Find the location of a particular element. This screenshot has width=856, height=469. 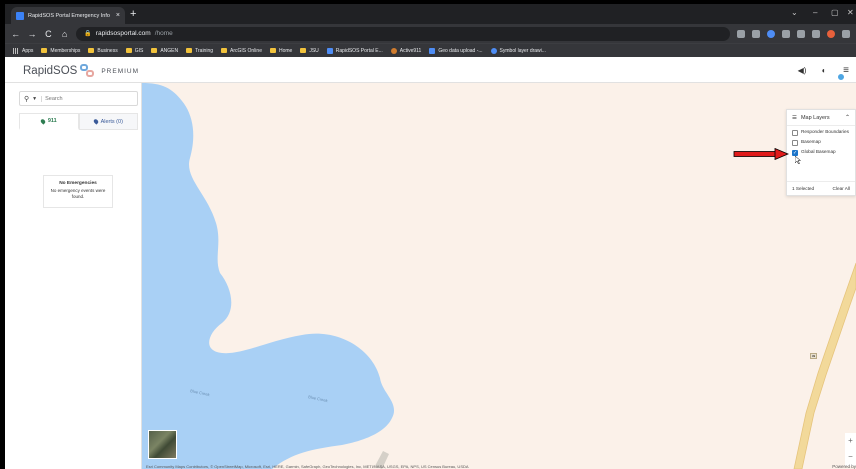

tab-alerts: Alerts (0) is located at coordinates (108, 121).